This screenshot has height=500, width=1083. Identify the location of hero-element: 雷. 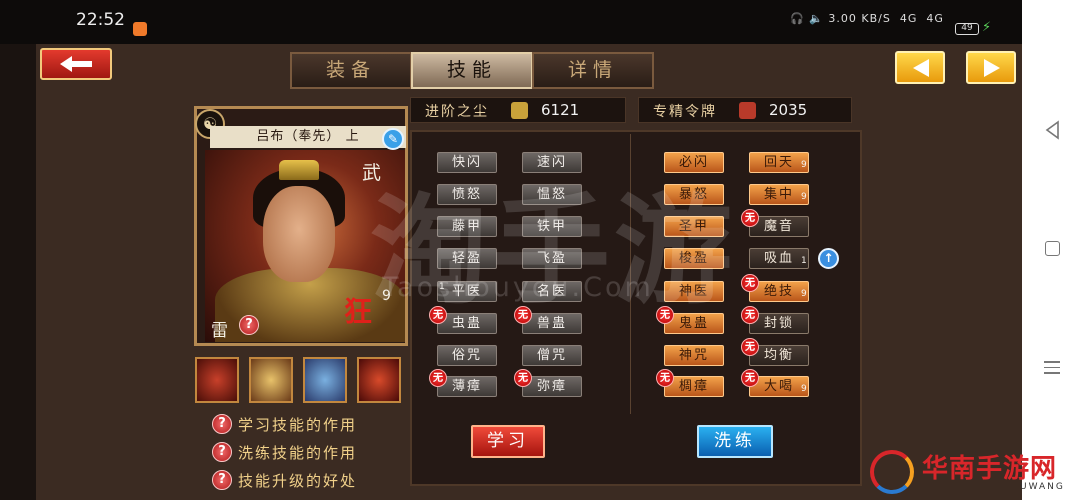
(219, 331).